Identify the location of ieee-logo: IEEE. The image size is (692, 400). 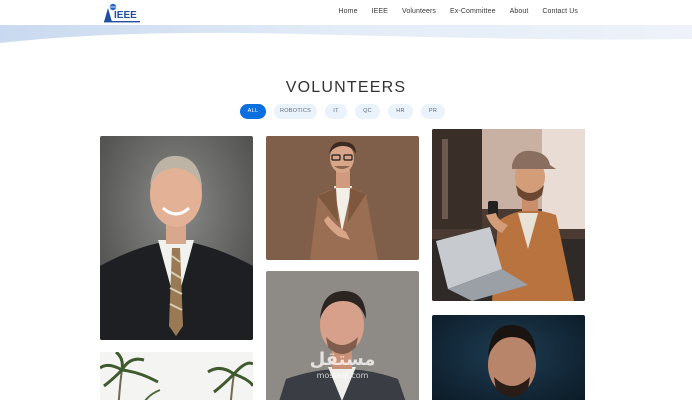
(122, 13).